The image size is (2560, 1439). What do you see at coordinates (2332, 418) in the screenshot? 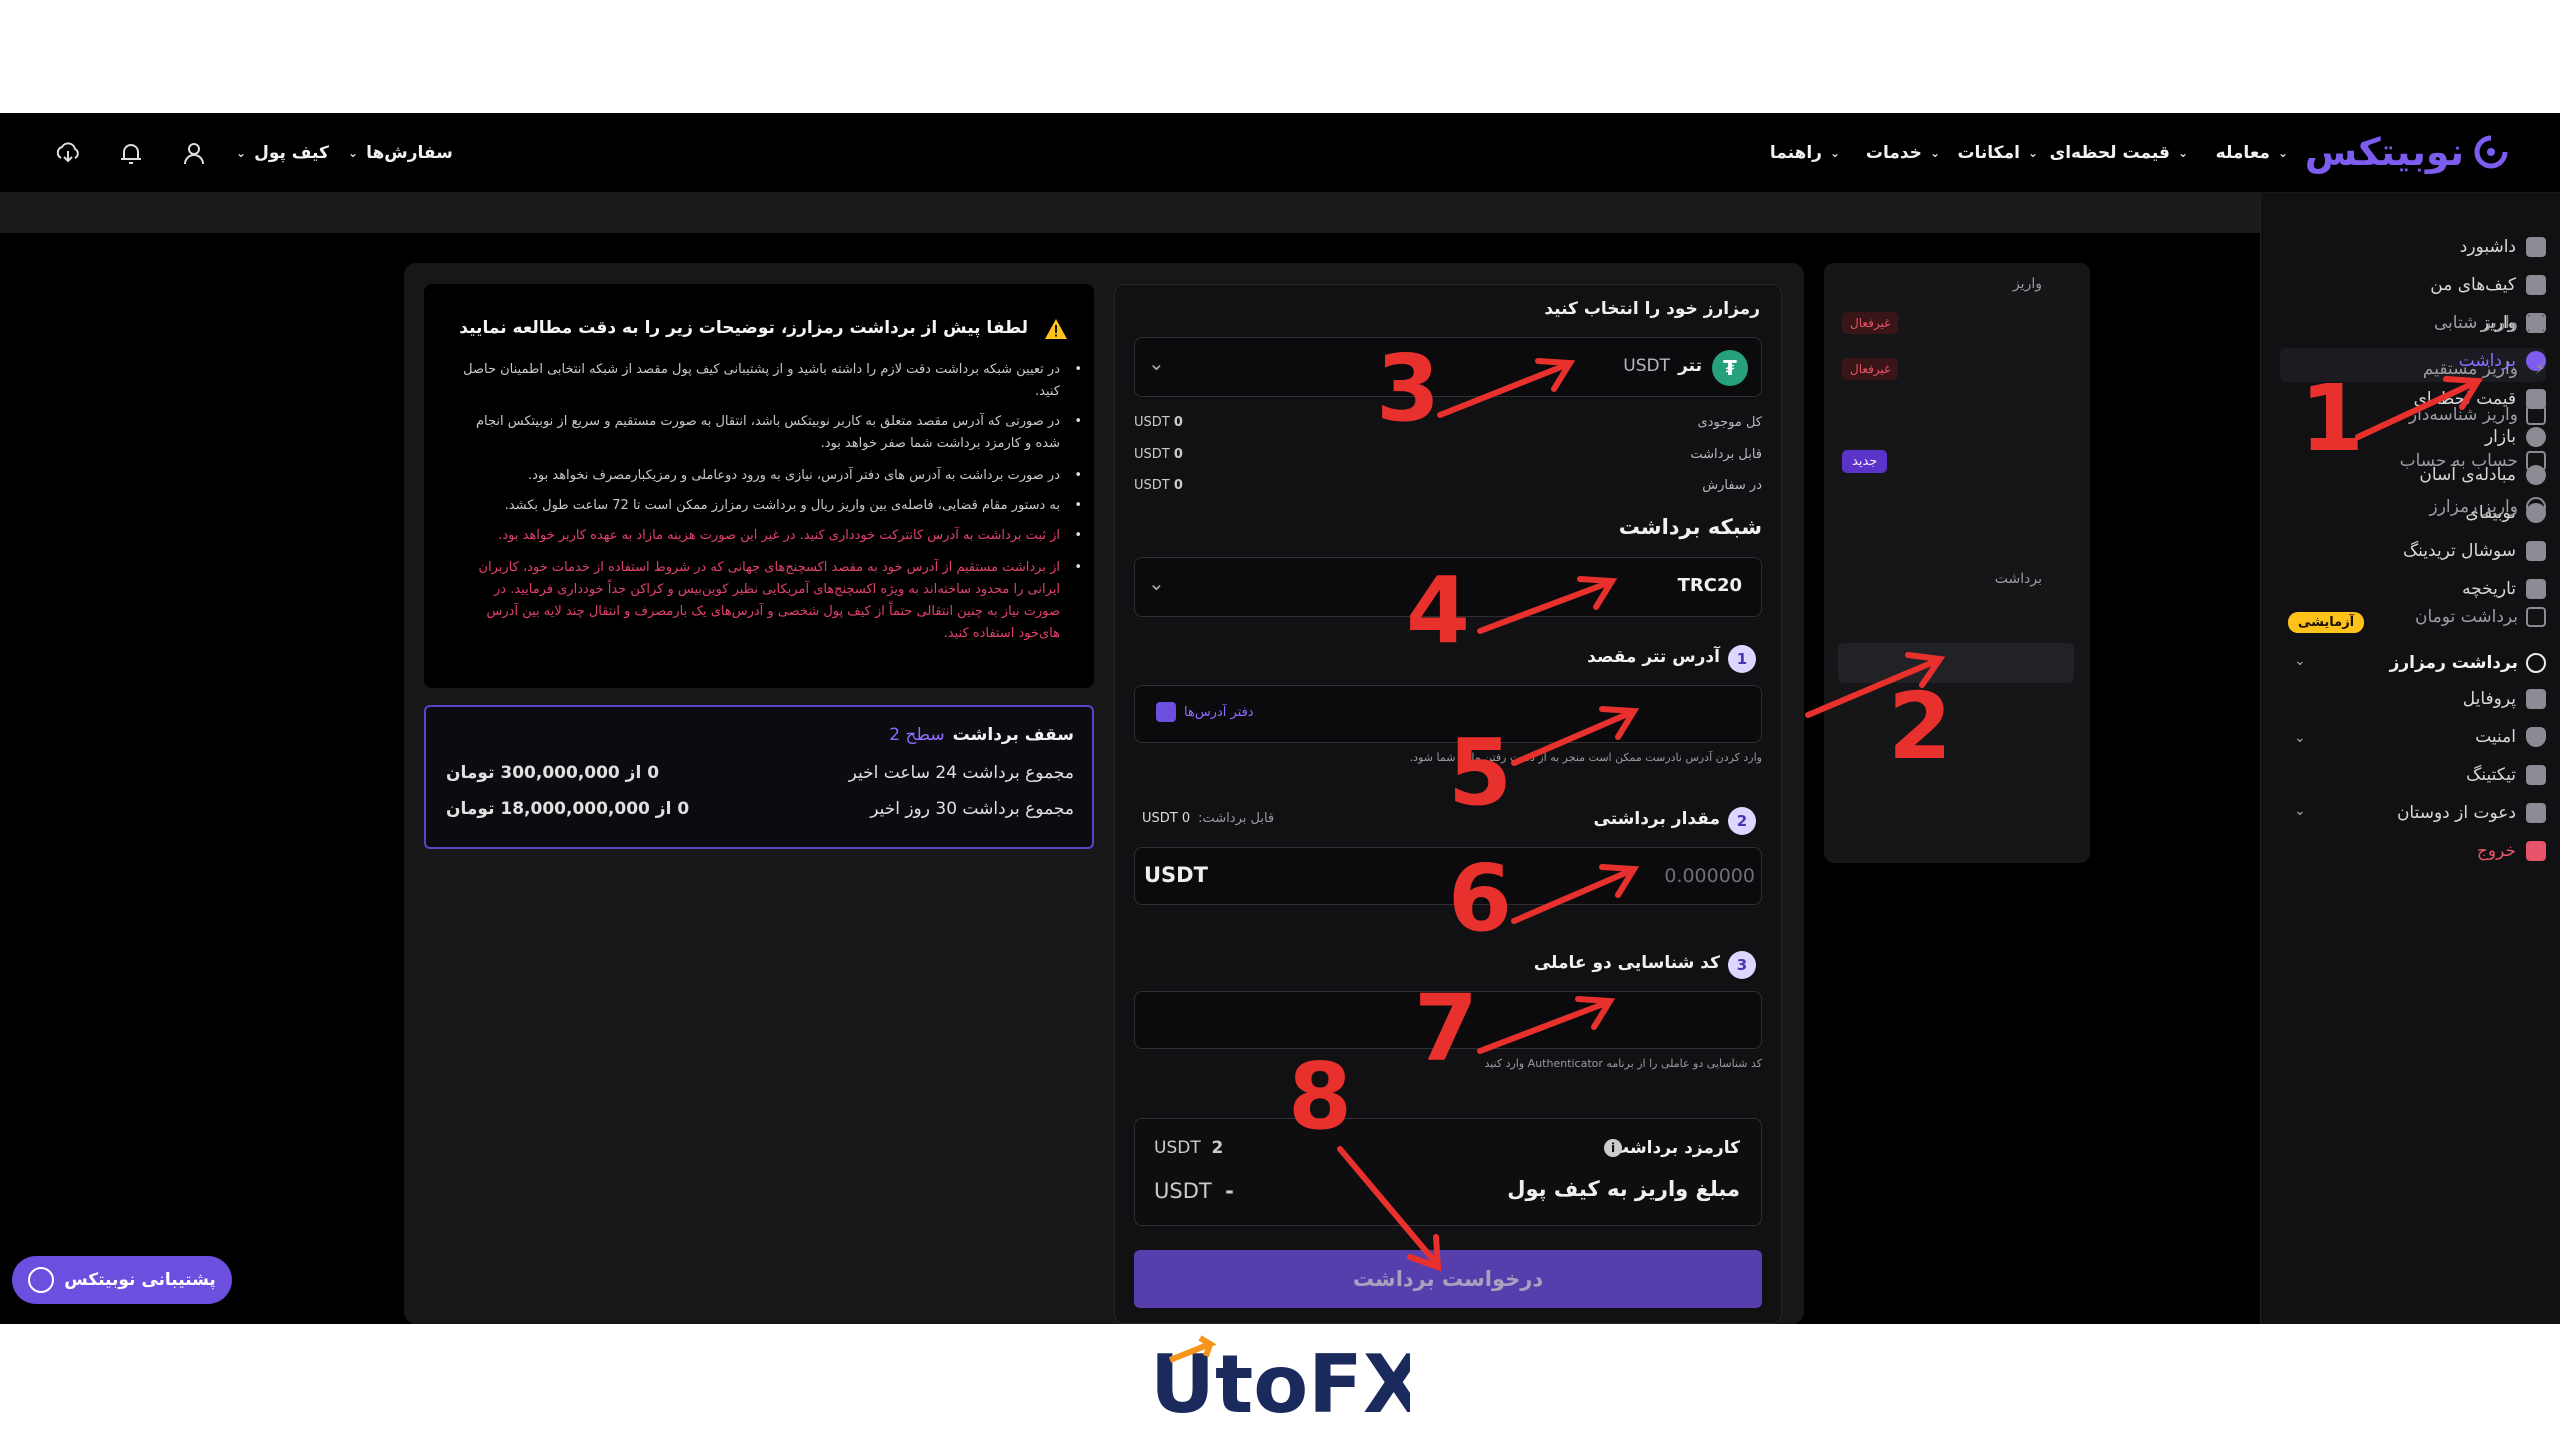
I see `annotation-number-1: 1` at bounding box center [2332, 418].